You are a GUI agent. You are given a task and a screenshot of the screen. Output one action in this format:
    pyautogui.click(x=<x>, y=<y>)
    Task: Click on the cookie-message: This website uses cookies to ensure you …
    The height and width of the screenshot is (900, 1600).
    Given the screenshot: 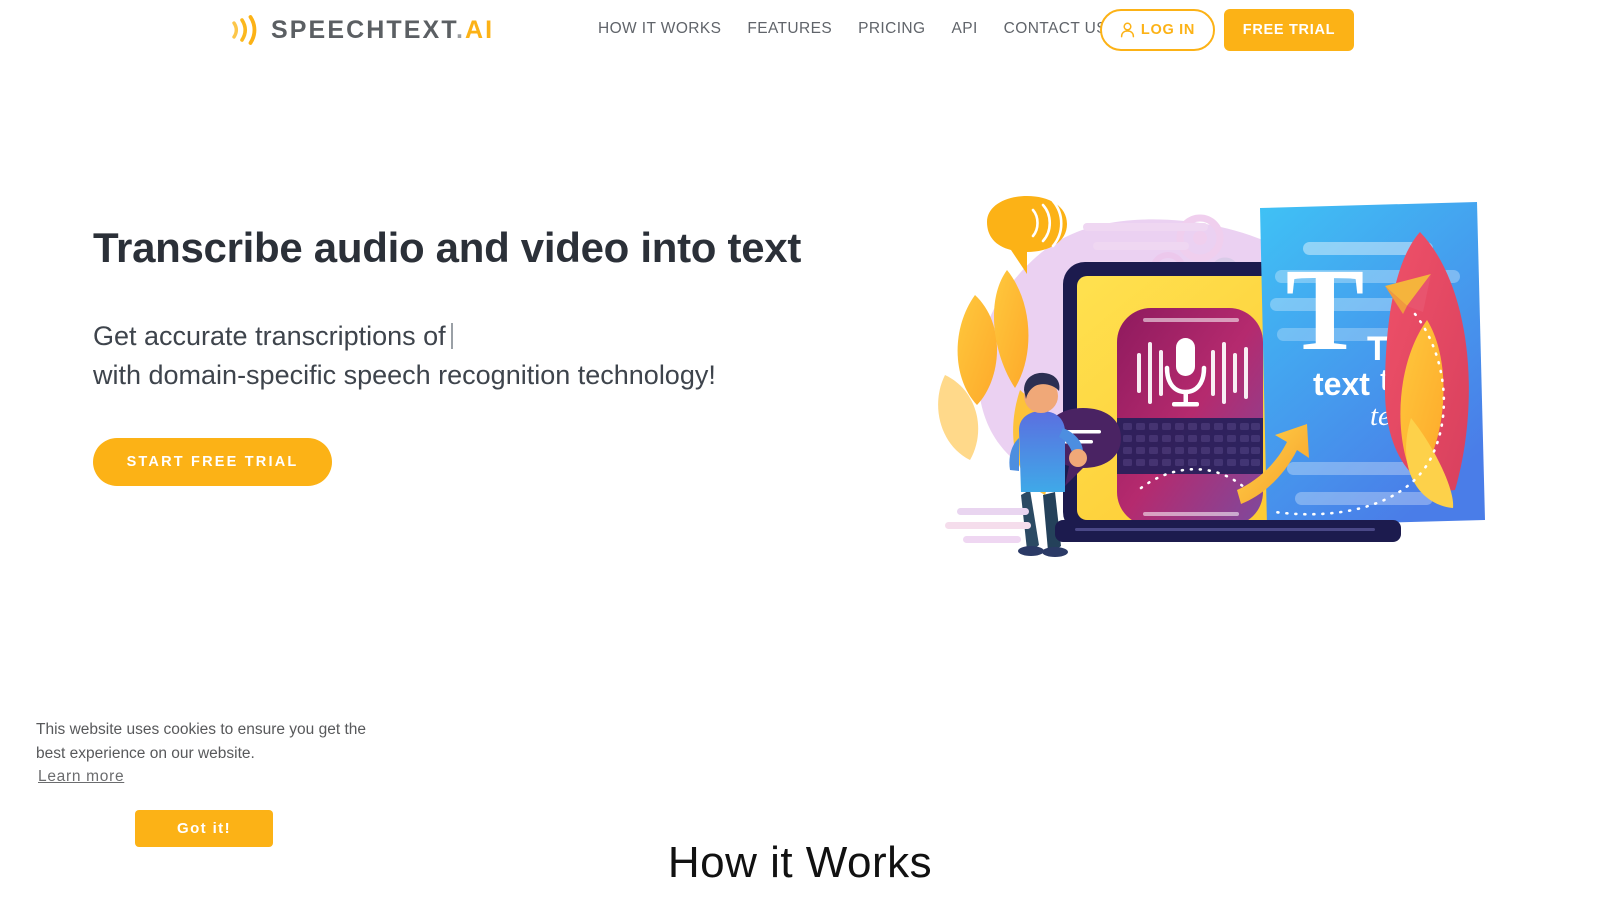 What is the action you would take?
    pyautogui.click(x=201, y=742)
    